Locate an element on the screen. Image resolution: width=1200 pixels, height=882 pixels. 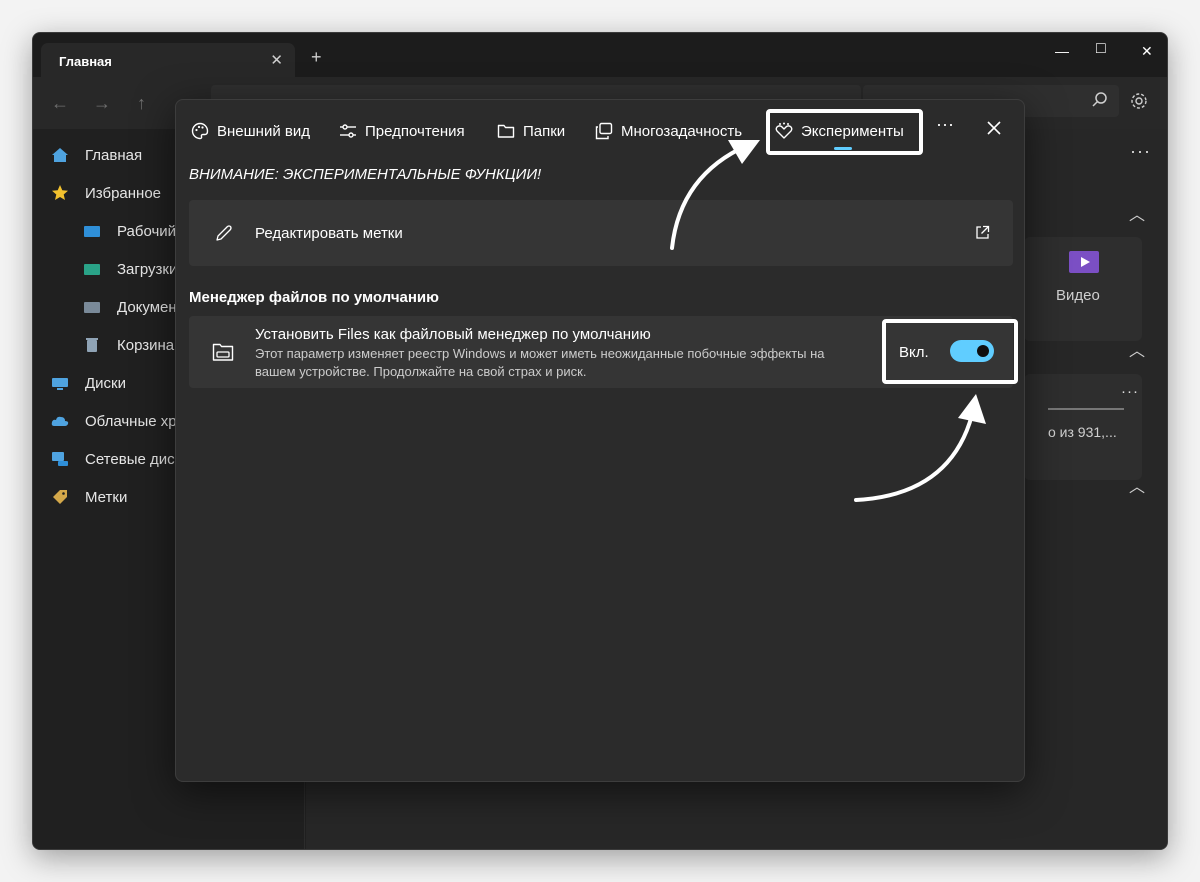
sidebar-item-home: Главная is located at coordinates (96, 155).